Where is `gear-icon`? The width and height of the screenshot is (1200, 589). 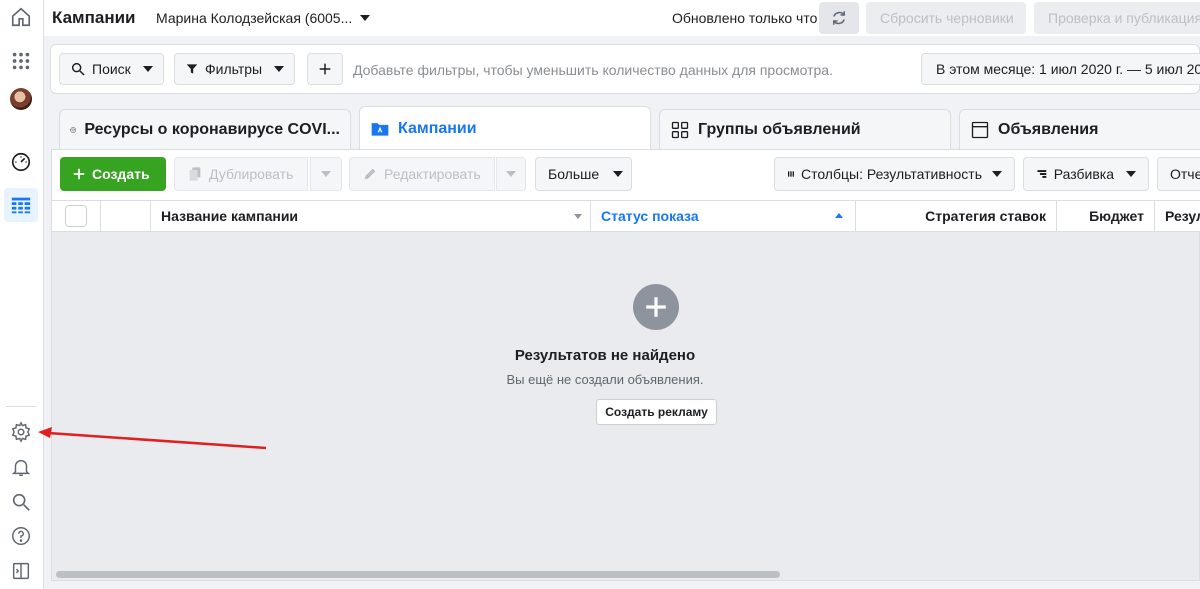
gear-icon is located at coordinates (21, 432).